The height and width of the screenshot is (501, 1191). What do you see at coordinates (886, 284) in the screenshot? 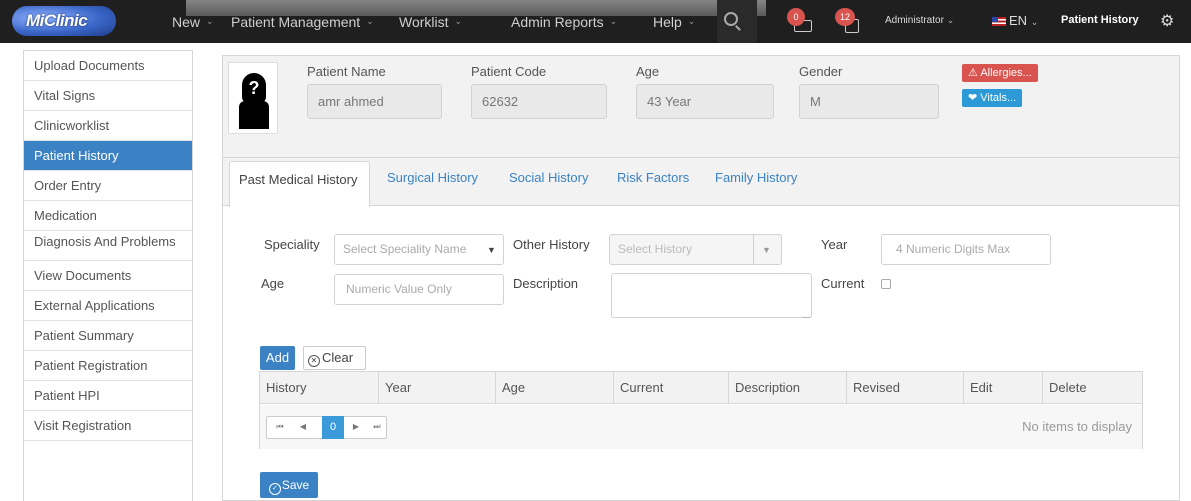
I see `current-checkbox` at bounding box center [886, 284].